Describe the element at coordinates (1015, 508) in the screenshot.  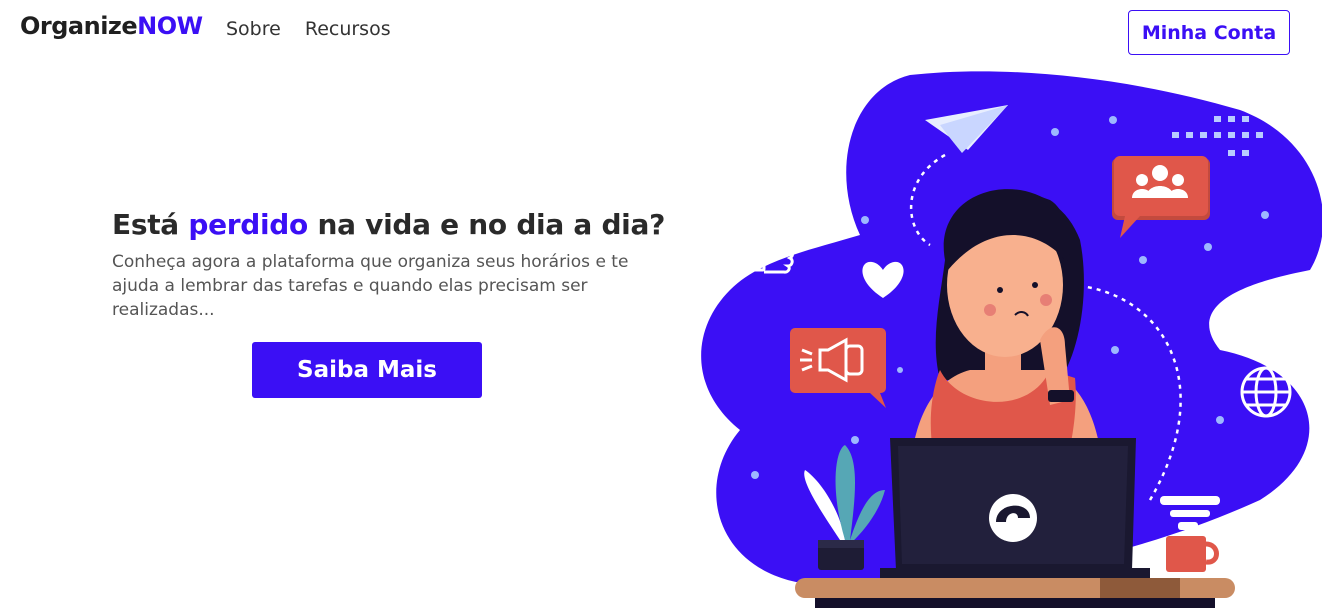
I see `laptop-icon` at that location.